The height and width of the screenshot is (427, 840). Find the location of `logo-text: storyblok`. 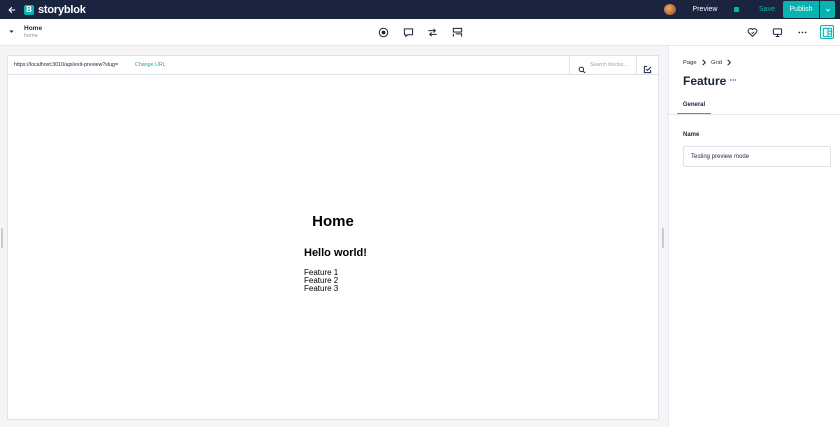

logo-text: storyblok is located at coordinates (62, 9).